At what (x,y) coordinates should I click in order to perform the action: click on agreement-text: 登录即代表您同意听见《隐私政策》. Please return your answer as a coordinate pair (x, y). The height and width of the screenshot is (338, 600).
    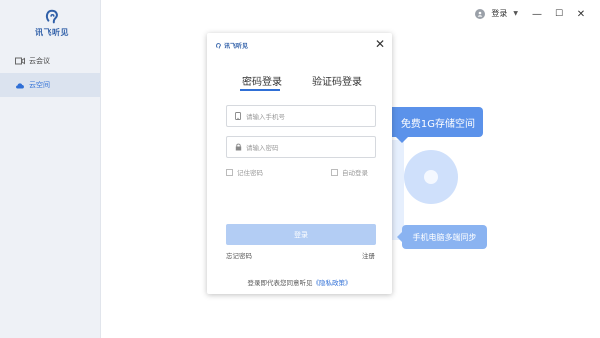
    Looking at the image, I should click on (299, 282).